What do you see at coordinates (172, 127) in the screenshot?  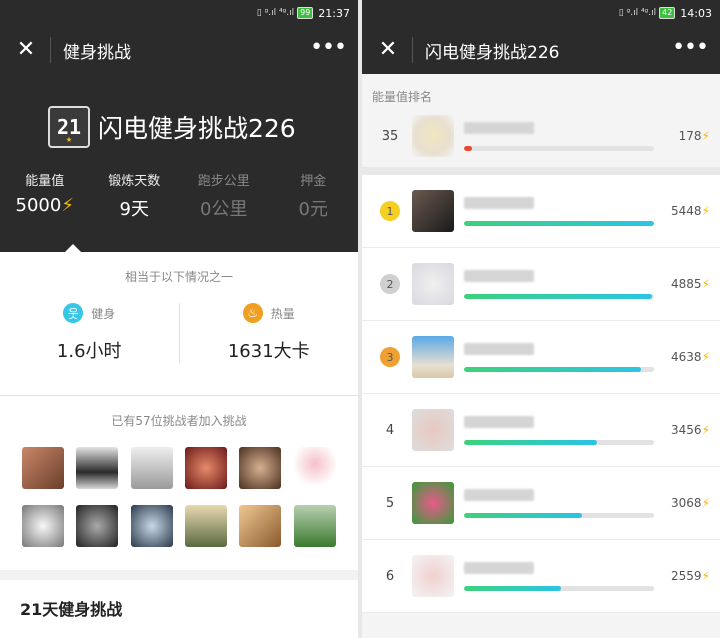 I see `challenge-header: 21 ★ 闪电健身挑战226` at bounding box center [172, 127].